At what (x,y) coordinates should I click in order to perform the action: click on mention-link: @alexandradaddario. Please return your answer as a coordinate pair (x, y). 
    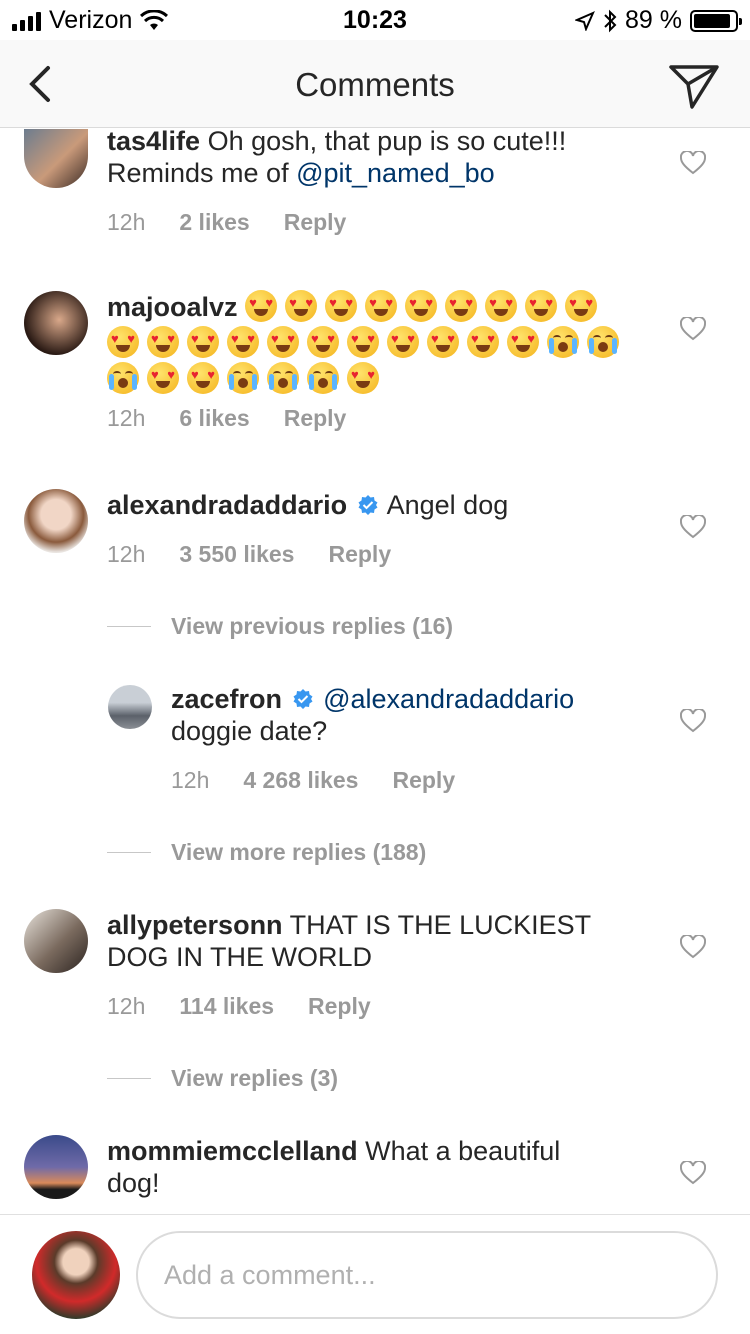
    Looking at the image, I should click on (448, 699).